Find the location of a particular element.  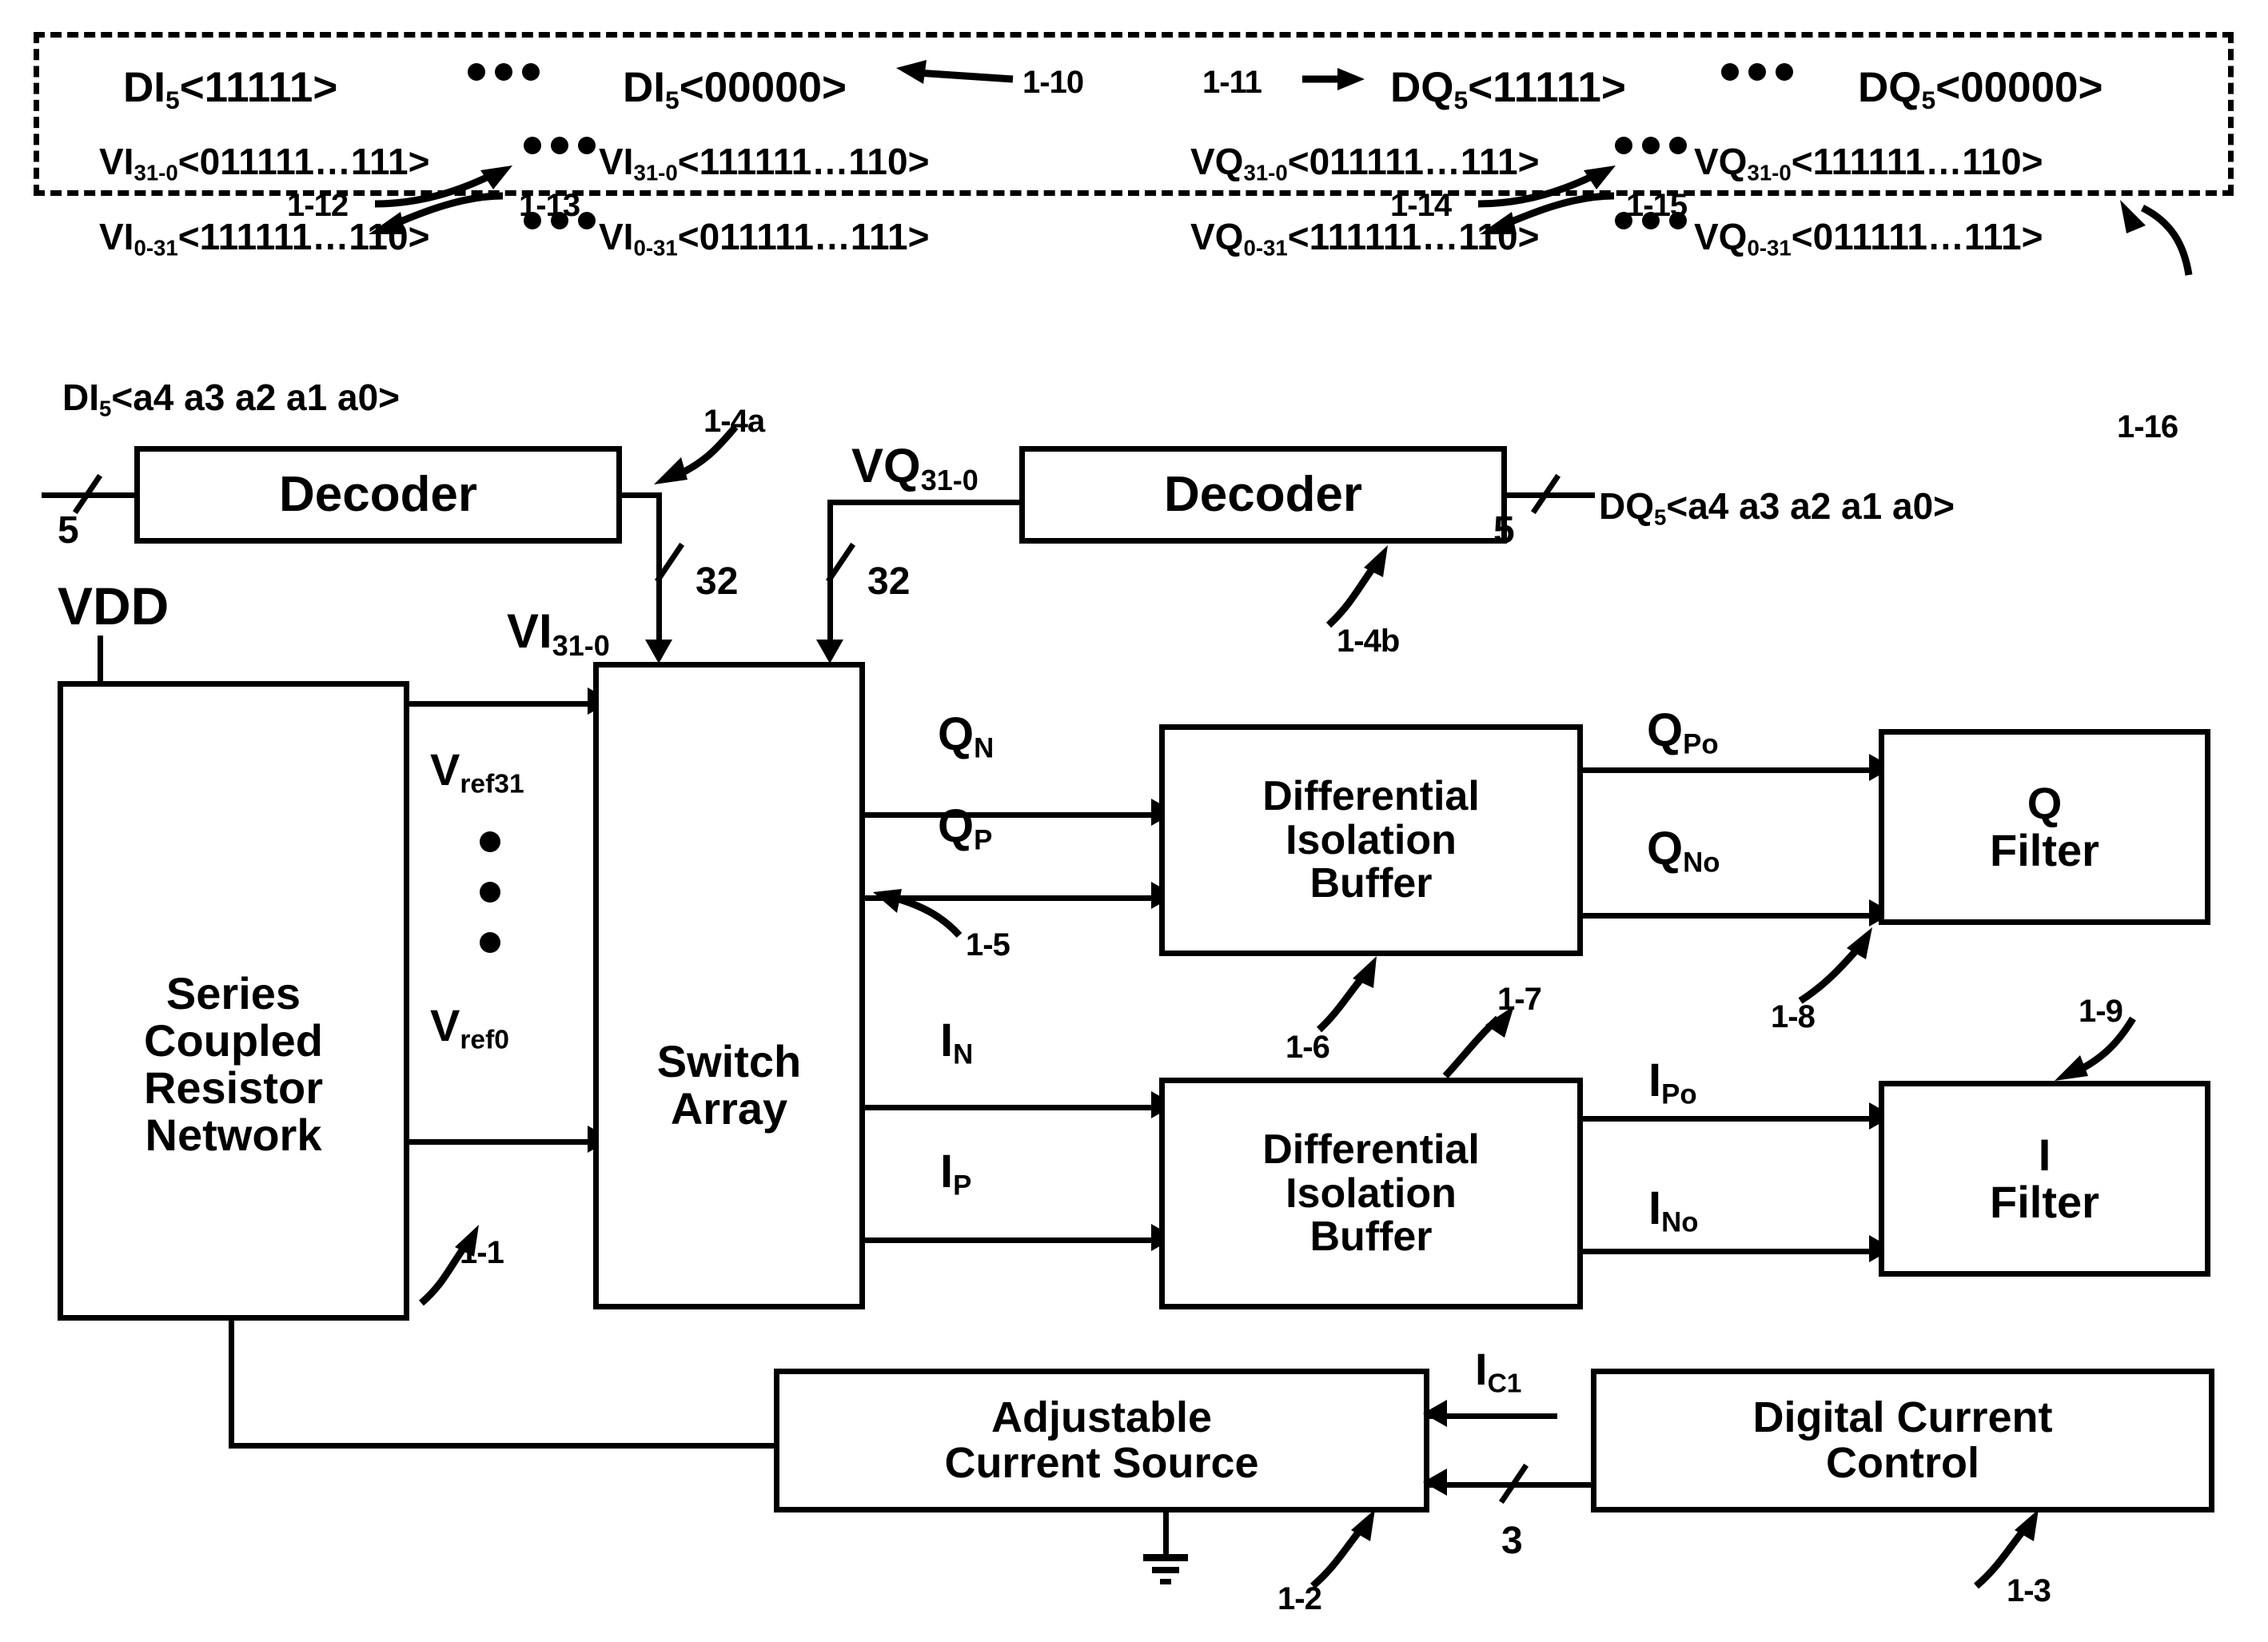

code-di-low: DI5<00000> is located at coordinates (735, 89).